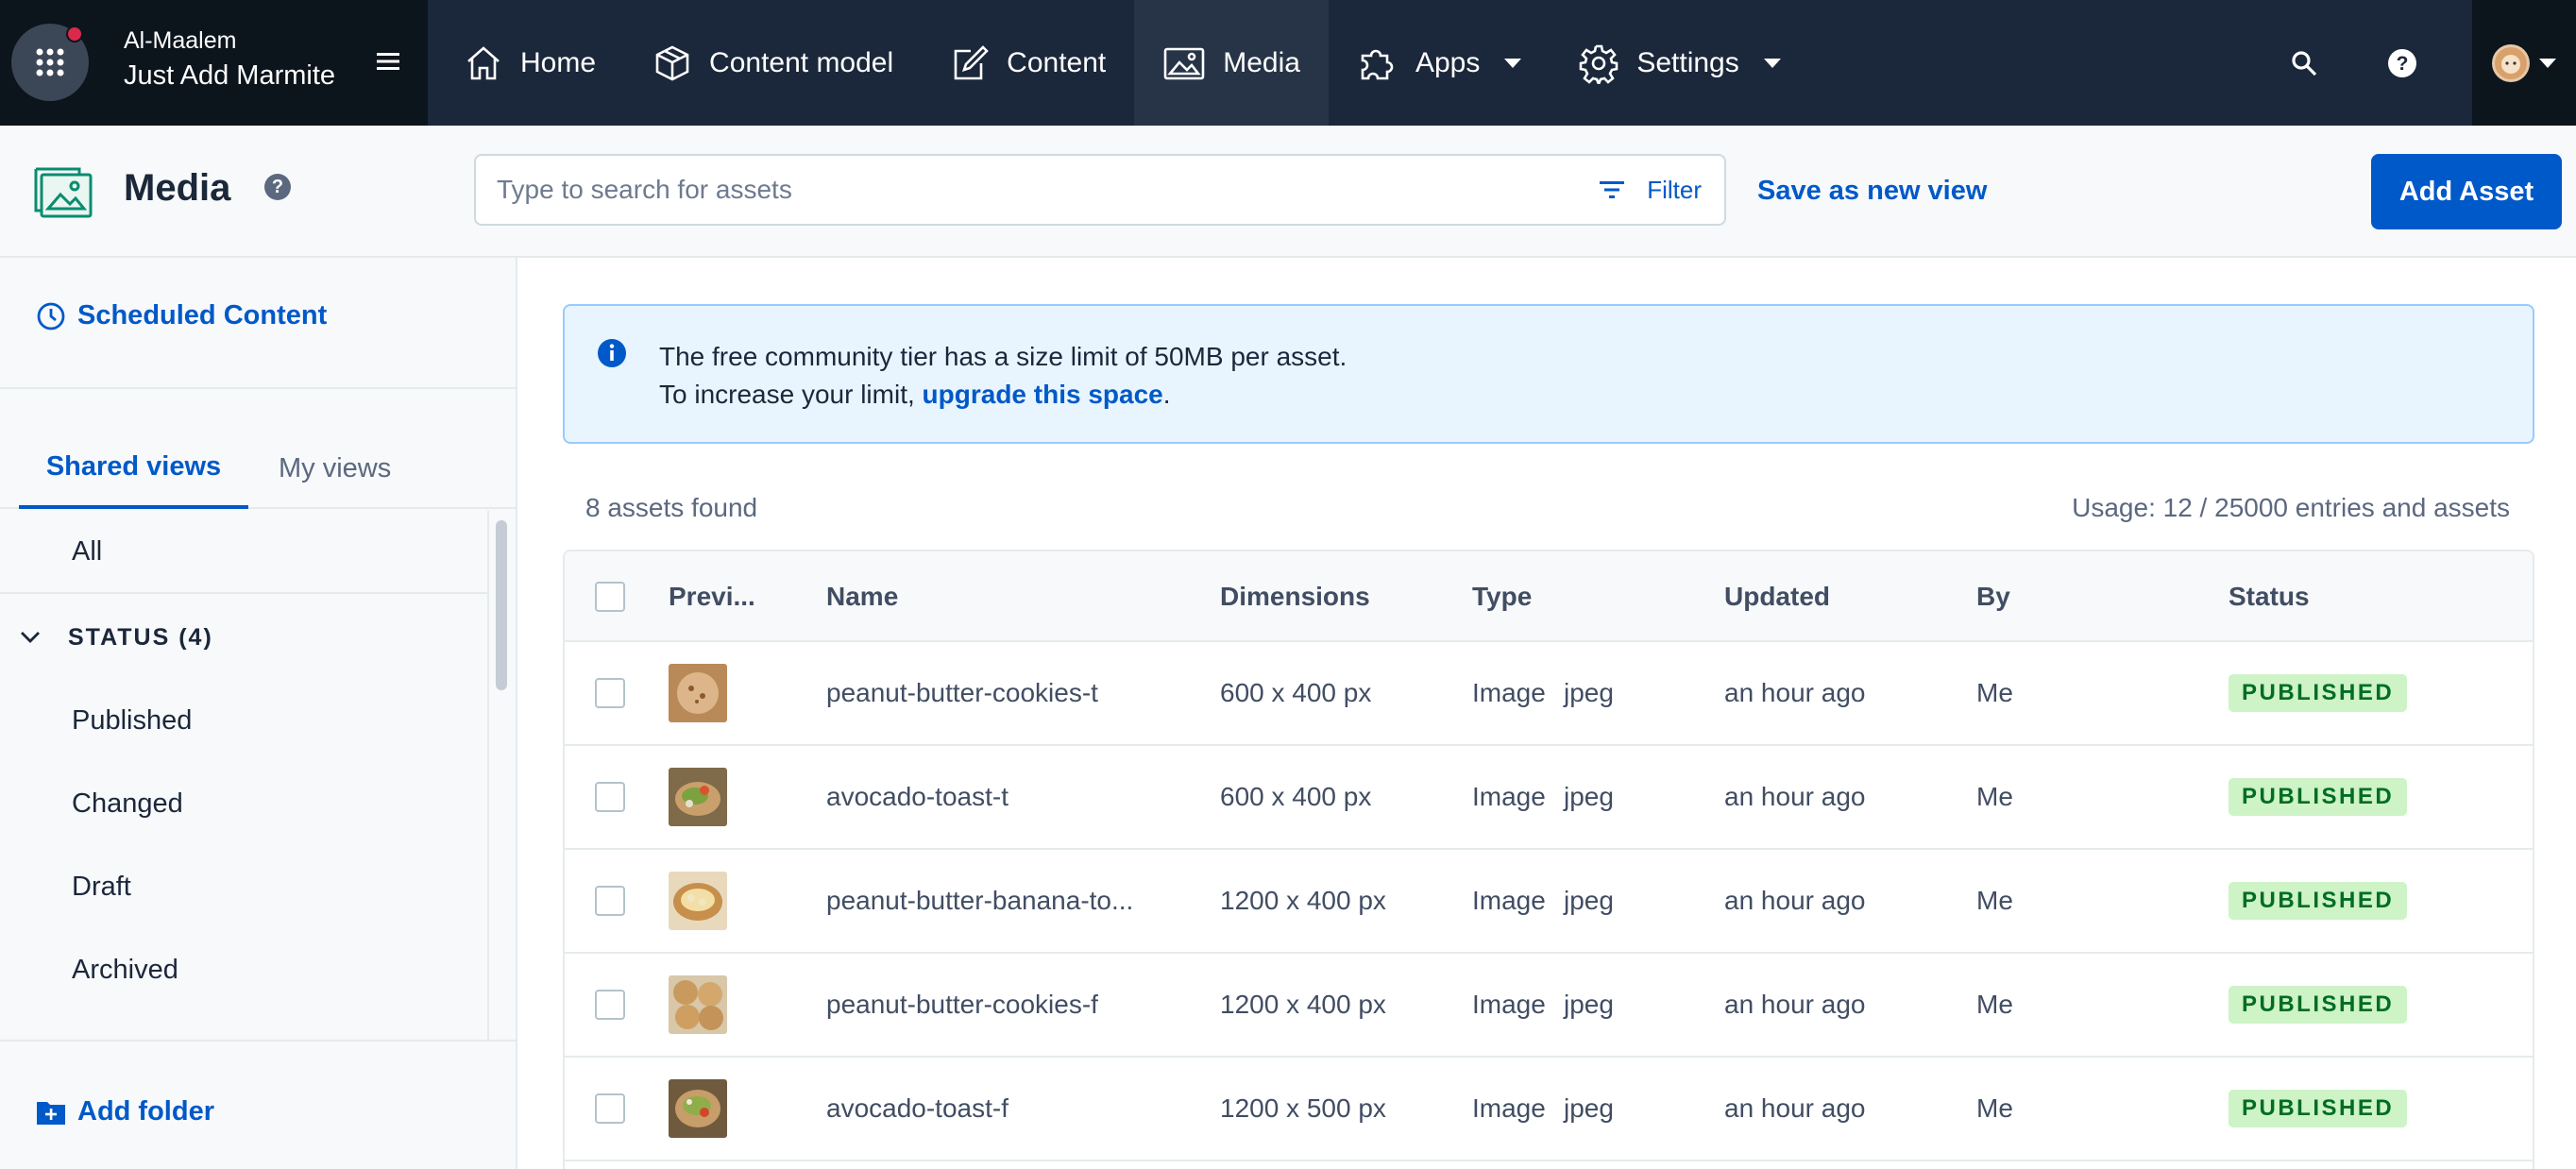  Describe the element at coordinates (773, 63) in the screenshot. I see `nav-content-model: Content model` at that location.